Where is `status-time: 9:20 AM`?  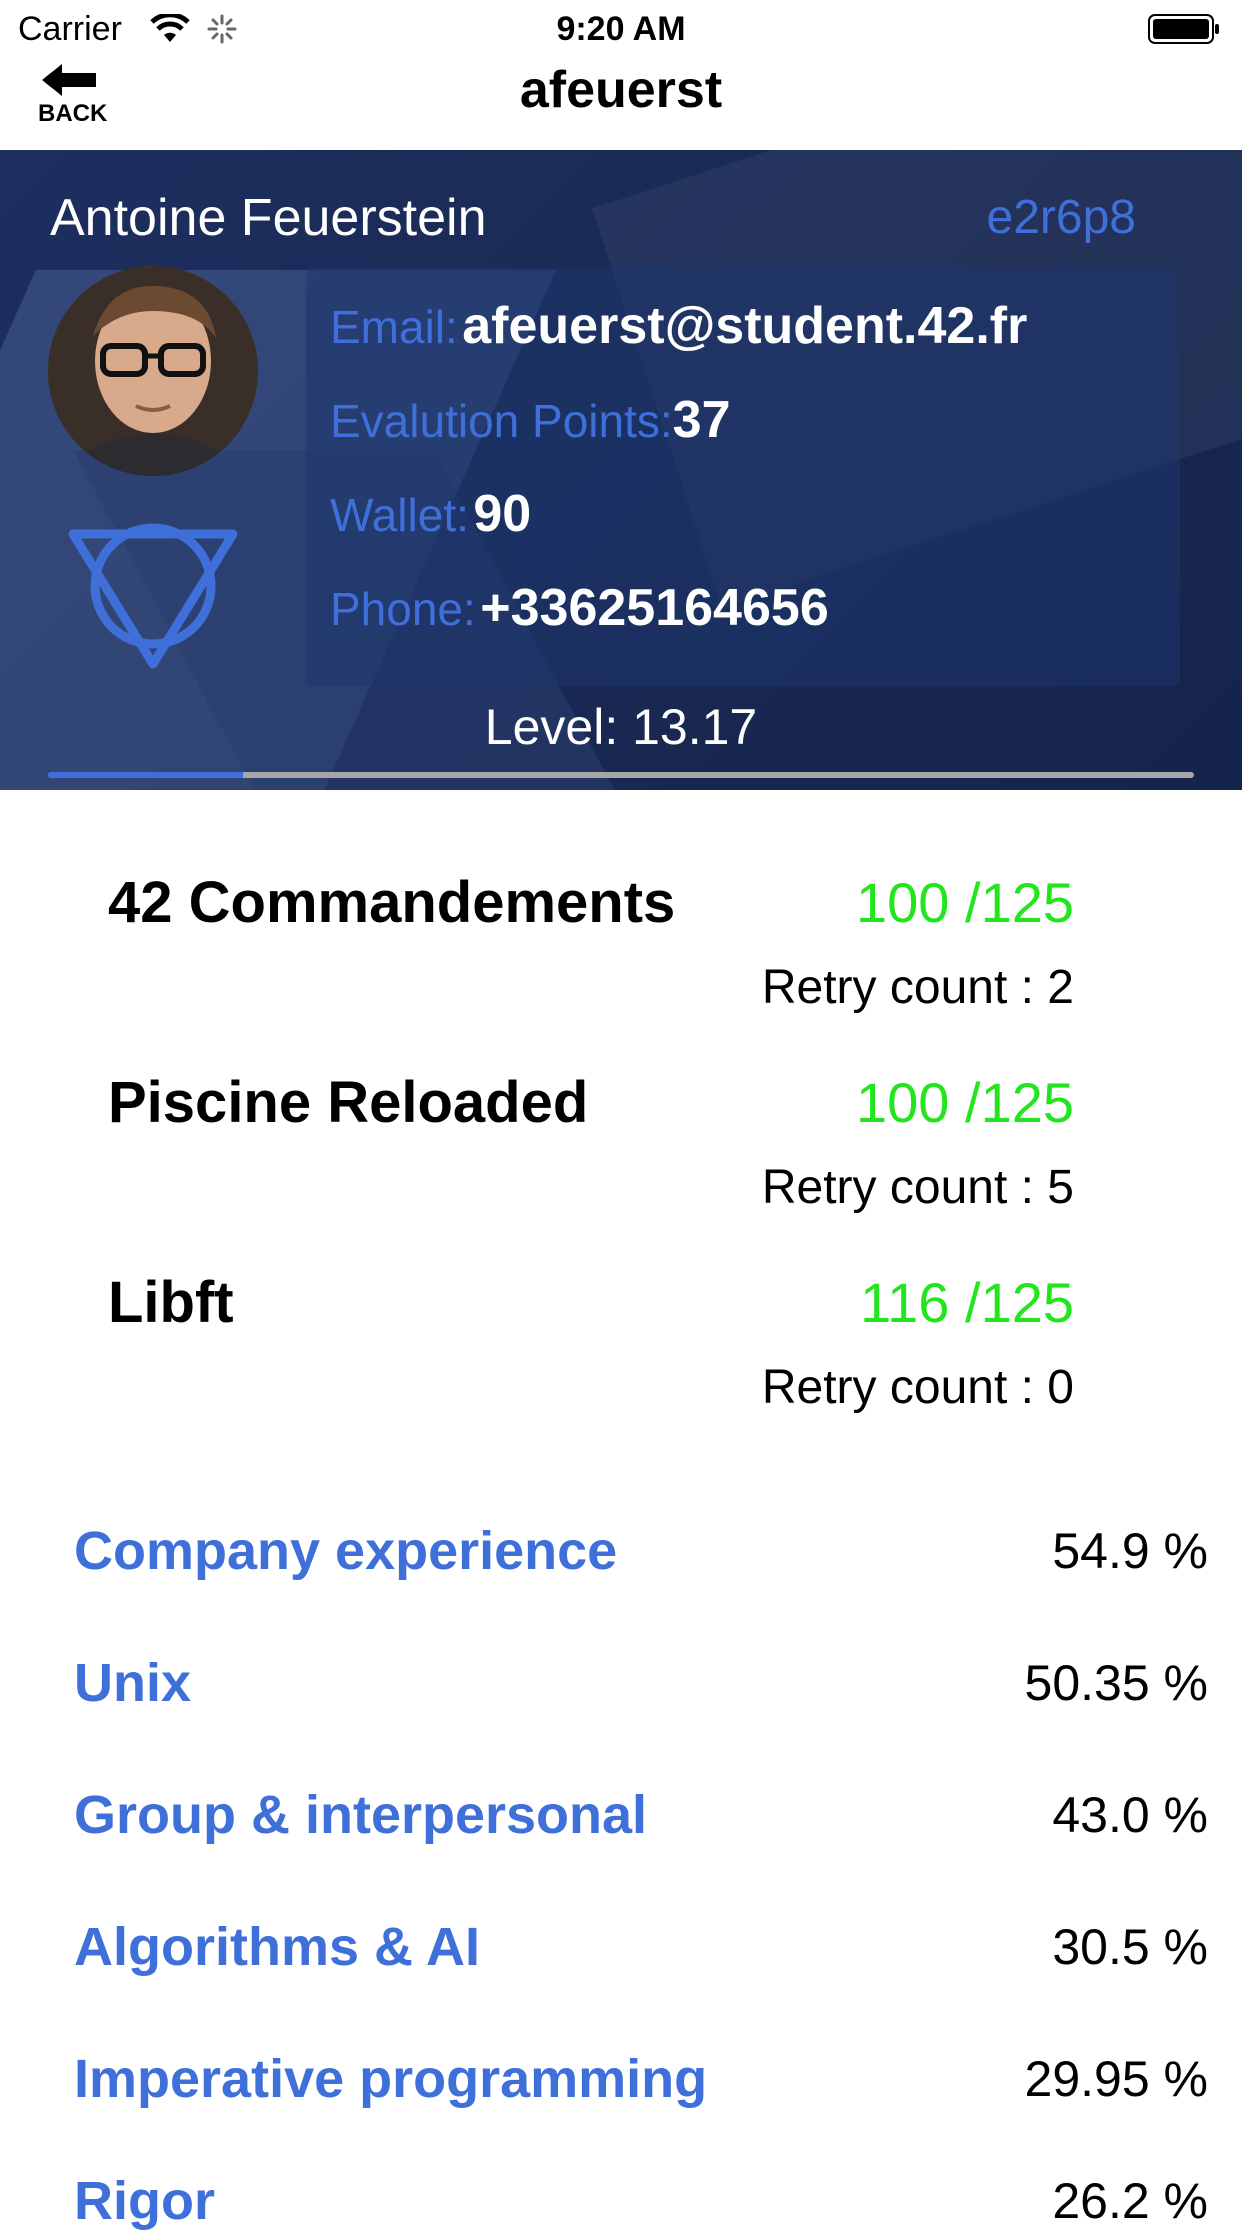
status-time: 9:20 AM is located at coordinates (621, 29).